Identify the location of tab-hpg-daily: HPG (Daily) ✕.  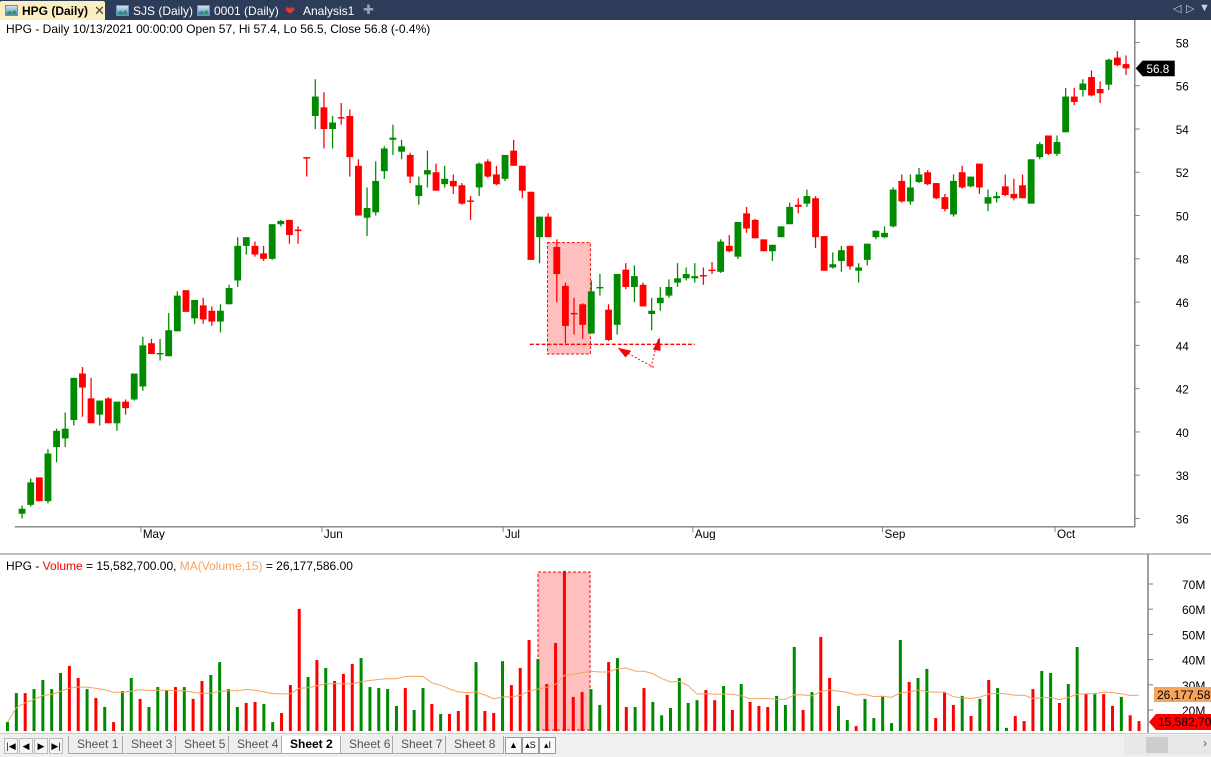
(52, 10).